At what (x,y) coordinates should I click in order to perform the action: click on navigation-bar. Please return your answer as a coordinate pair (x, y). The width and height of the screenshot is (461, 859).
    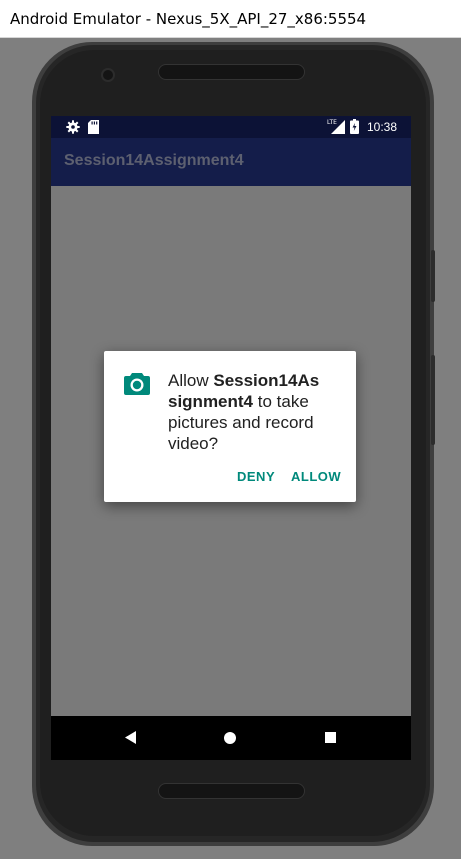
    Looking at the image, I should click on (231, 738).